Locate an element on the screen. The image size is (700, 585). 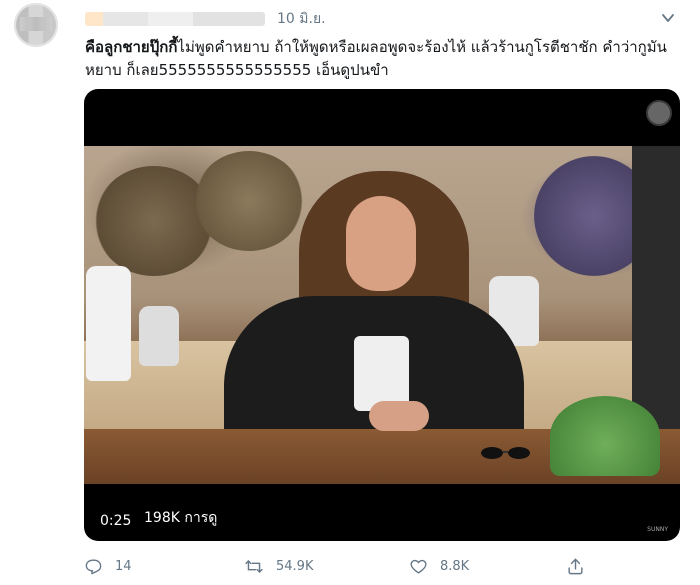
video-views: 198K การดู is located at coordinates (181, 518).